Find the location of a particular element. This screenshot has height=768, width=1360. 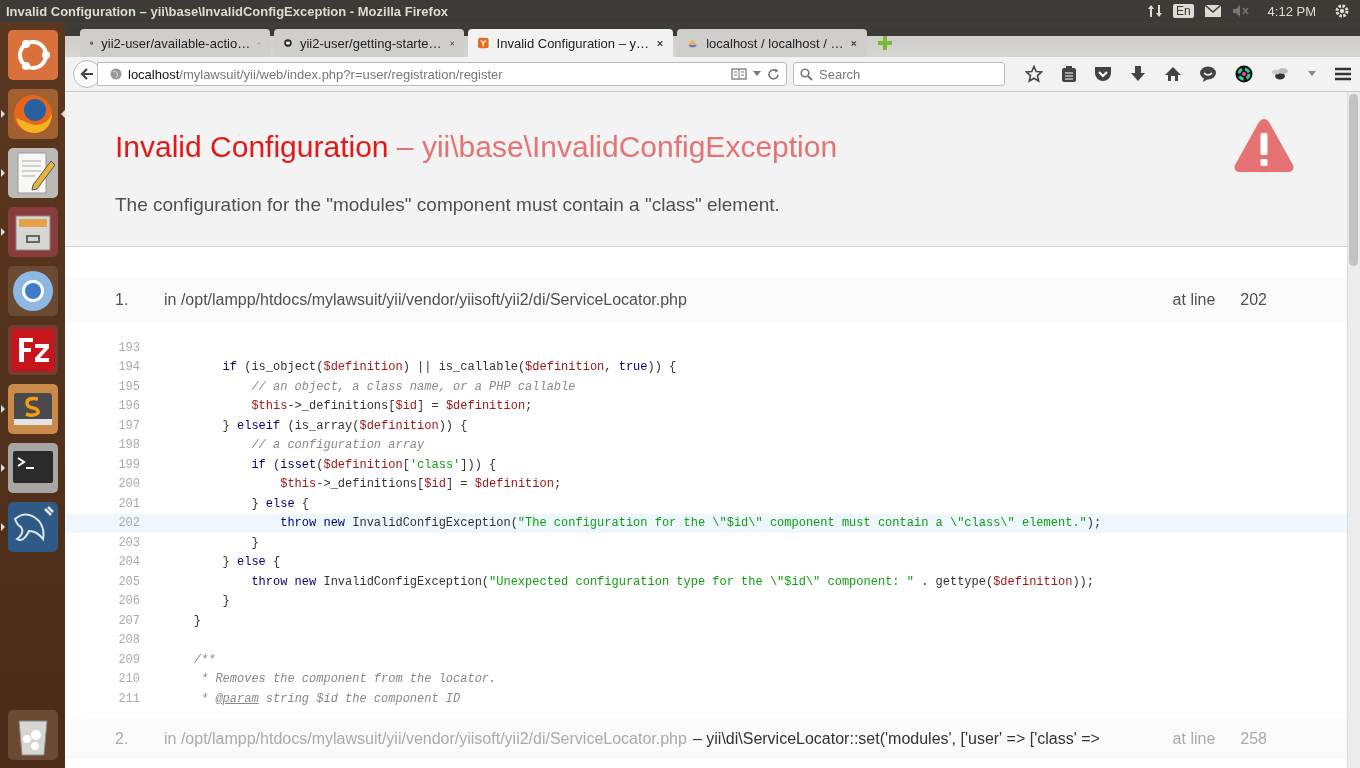

reload-icon is located at coordinates (773, 74).